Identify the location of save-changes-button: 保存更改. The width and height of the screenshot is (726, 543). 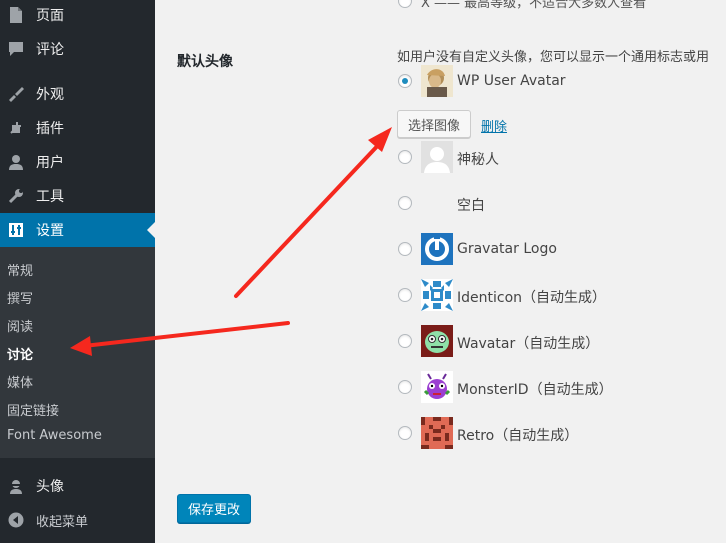
(214, 508).